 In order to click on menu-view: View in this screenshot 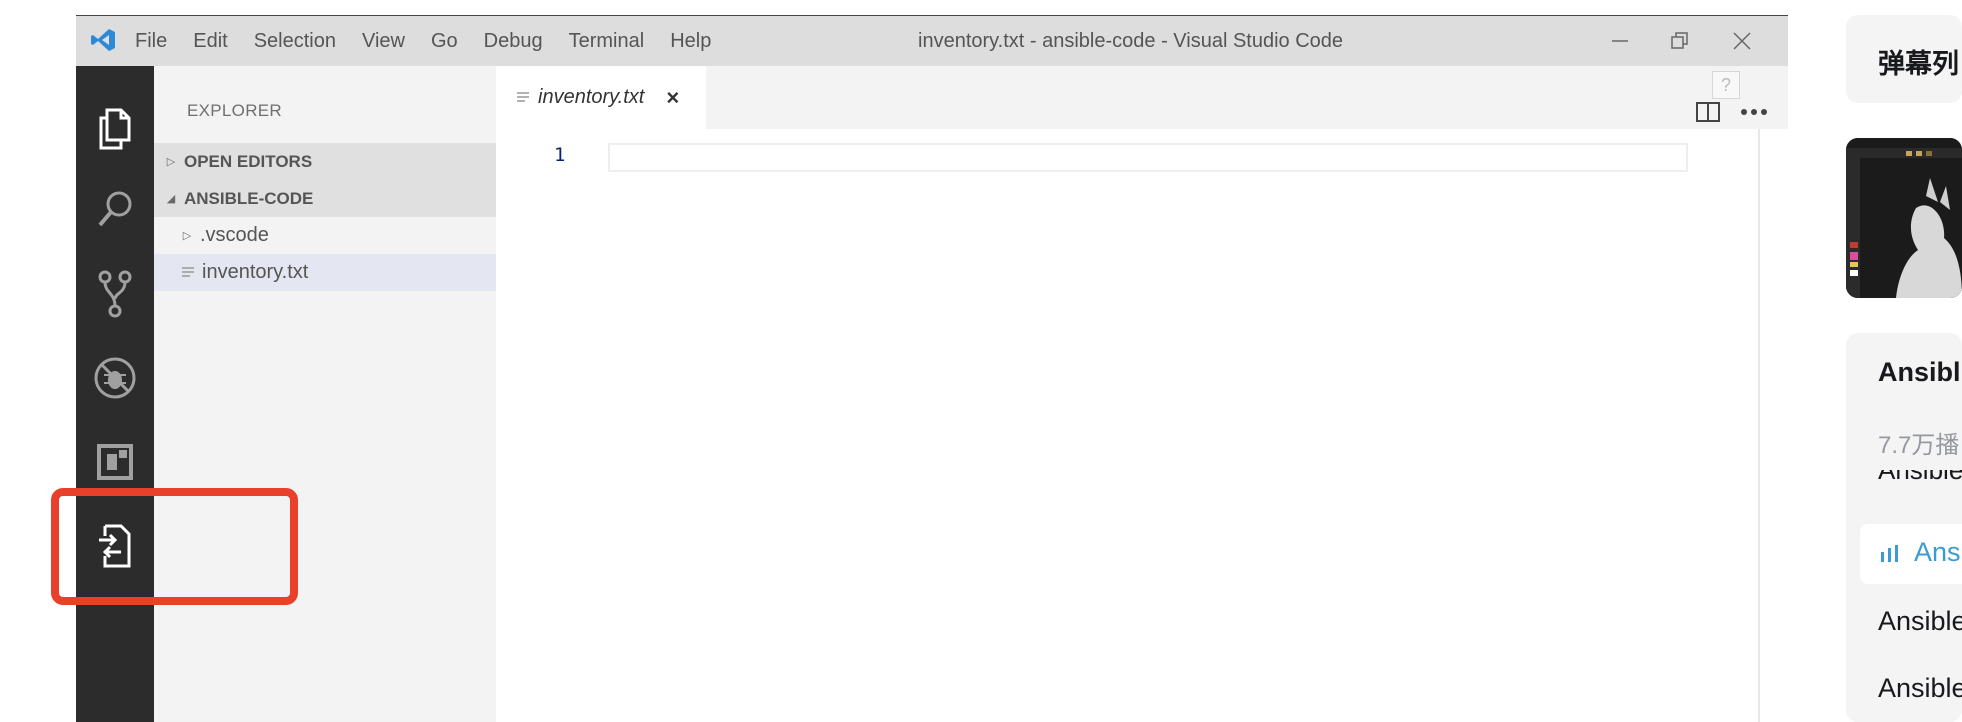, I will do `click(383, 41)`.